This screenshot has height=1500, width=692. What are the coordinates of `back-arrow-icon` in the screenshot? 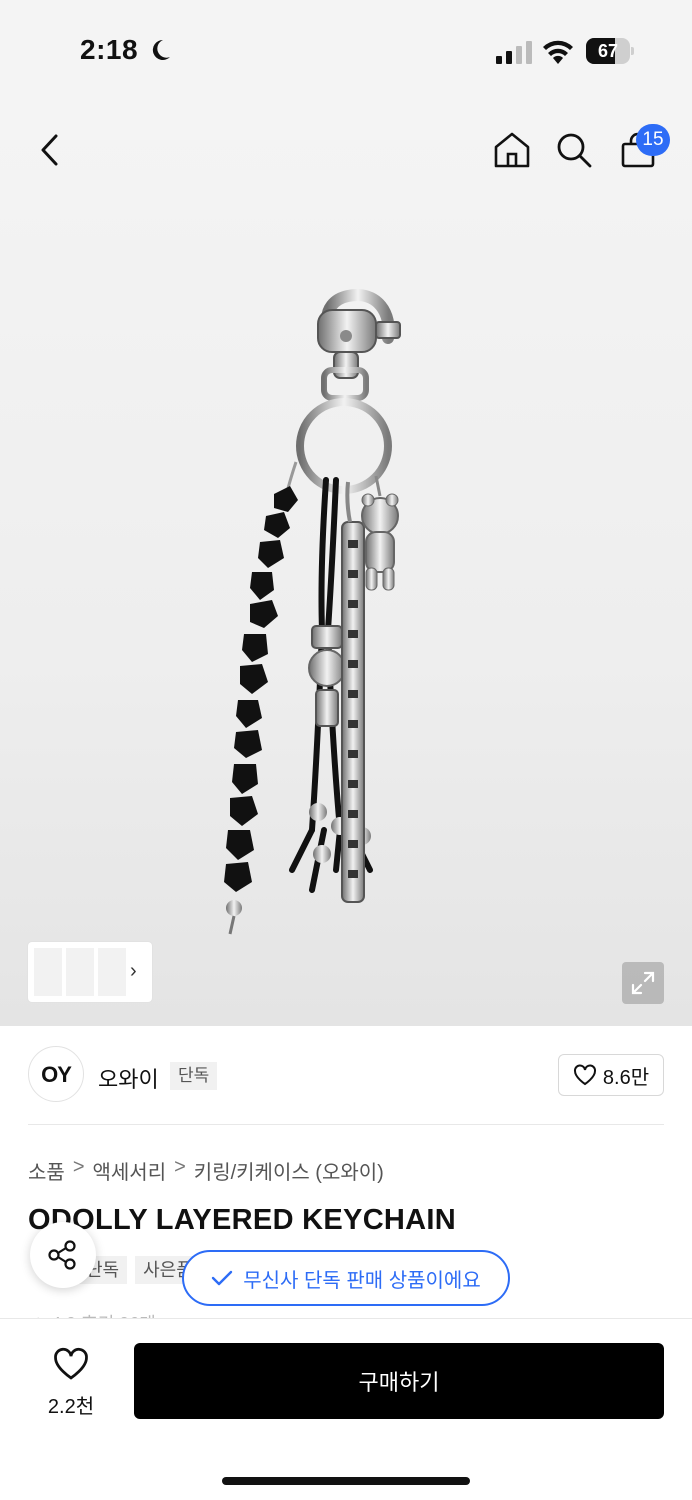 It's located at (49, 150).